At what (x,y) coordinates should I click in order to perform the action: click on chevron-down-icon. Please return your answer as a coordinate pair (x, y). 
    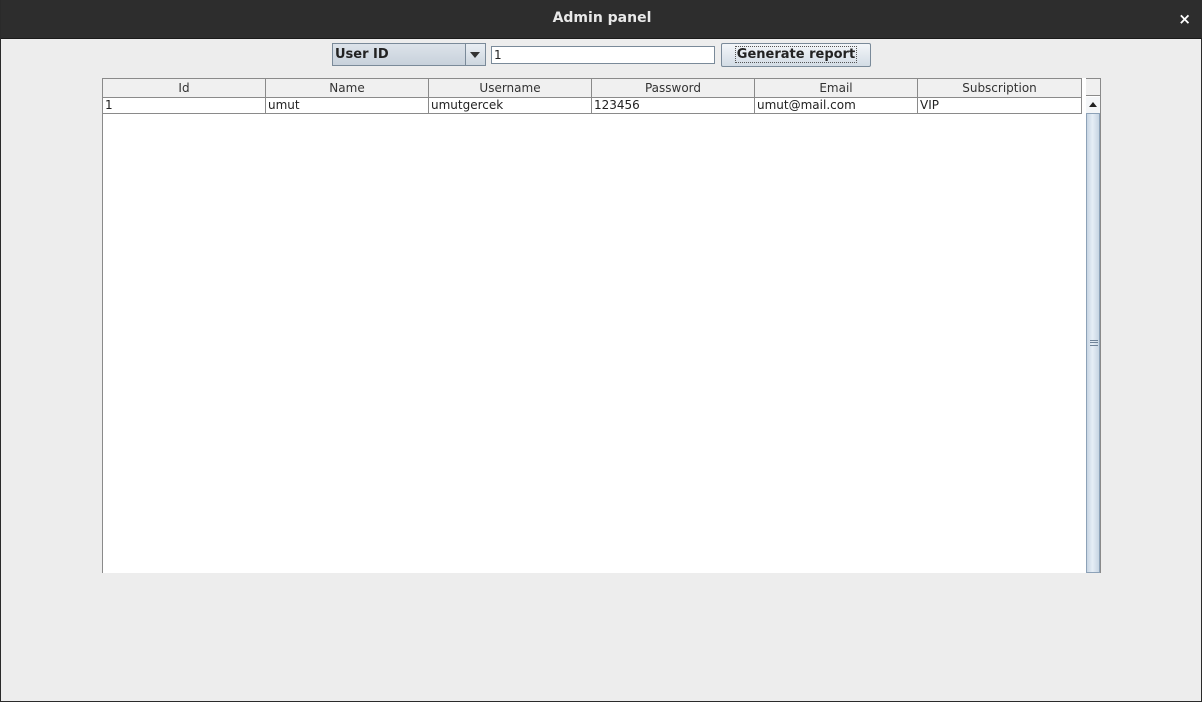
    Looking at the image, I should click on (475, 55).